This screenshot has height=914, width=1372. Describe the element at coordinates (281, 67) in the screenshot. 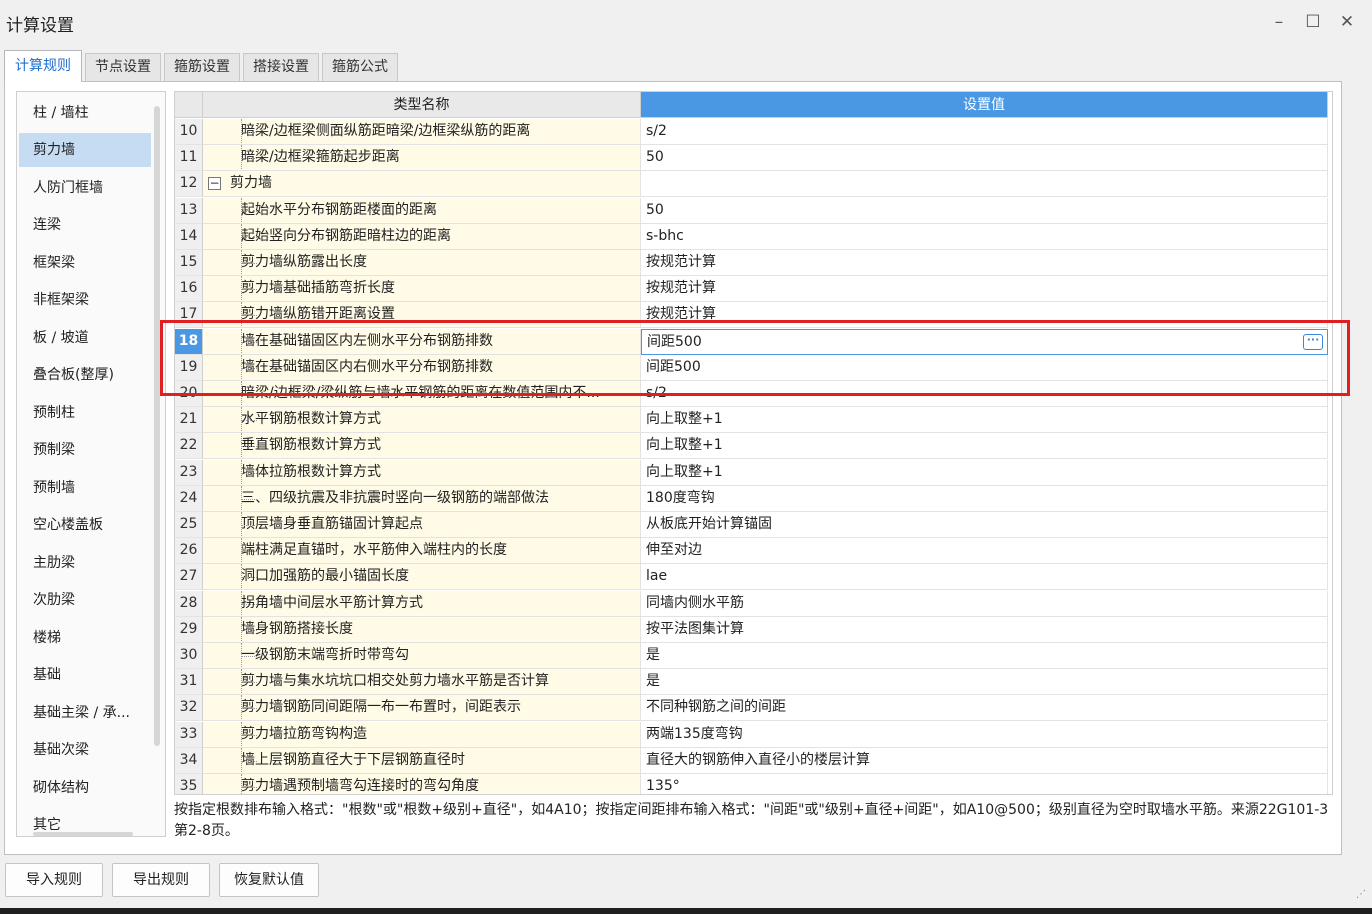

I see `tab-lap-settings: 搭接设置` at that location.